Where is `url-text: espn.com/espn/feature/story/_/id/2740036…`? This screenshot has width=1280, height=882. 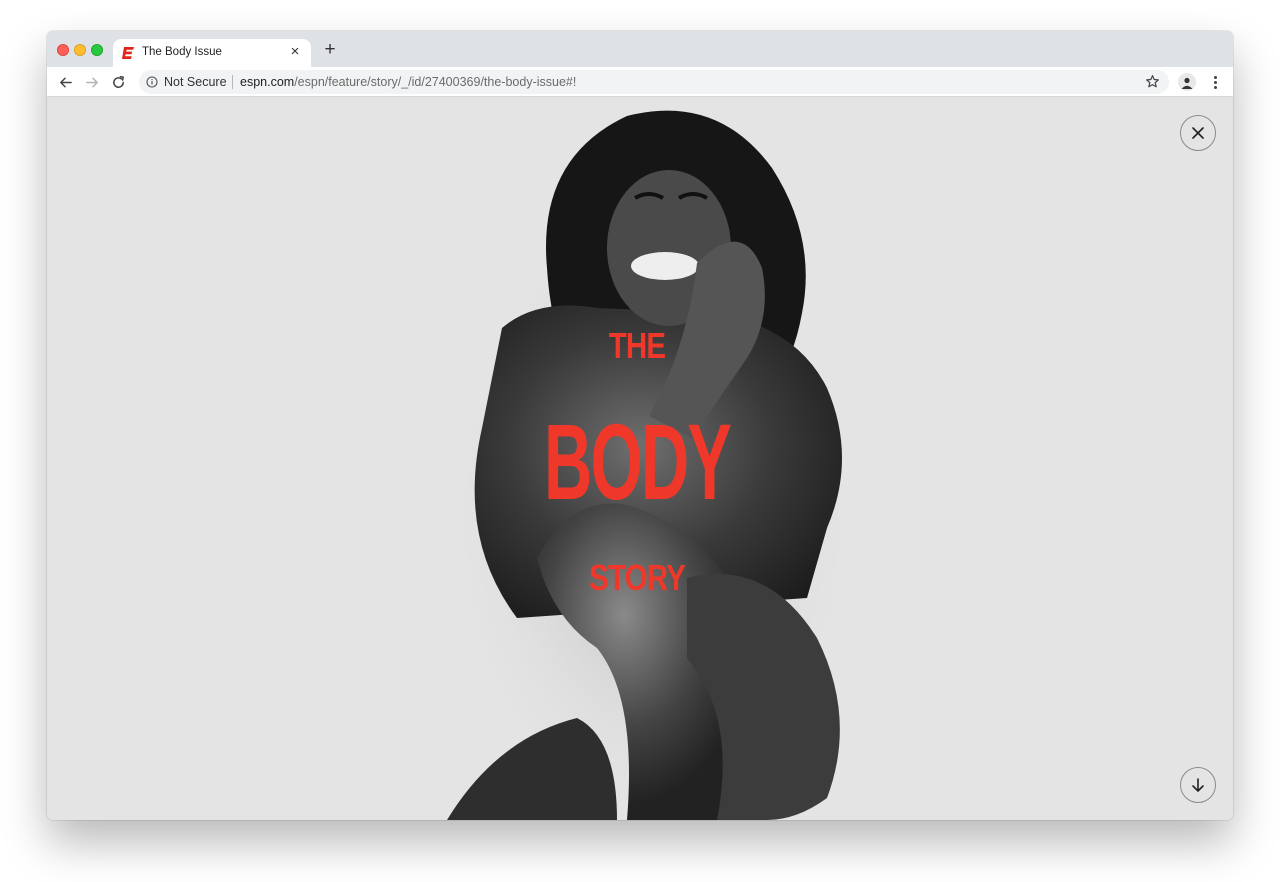
url-text: espn.com/espn/feature/story/_/id/2740036… is located at coordinates (408, 82).